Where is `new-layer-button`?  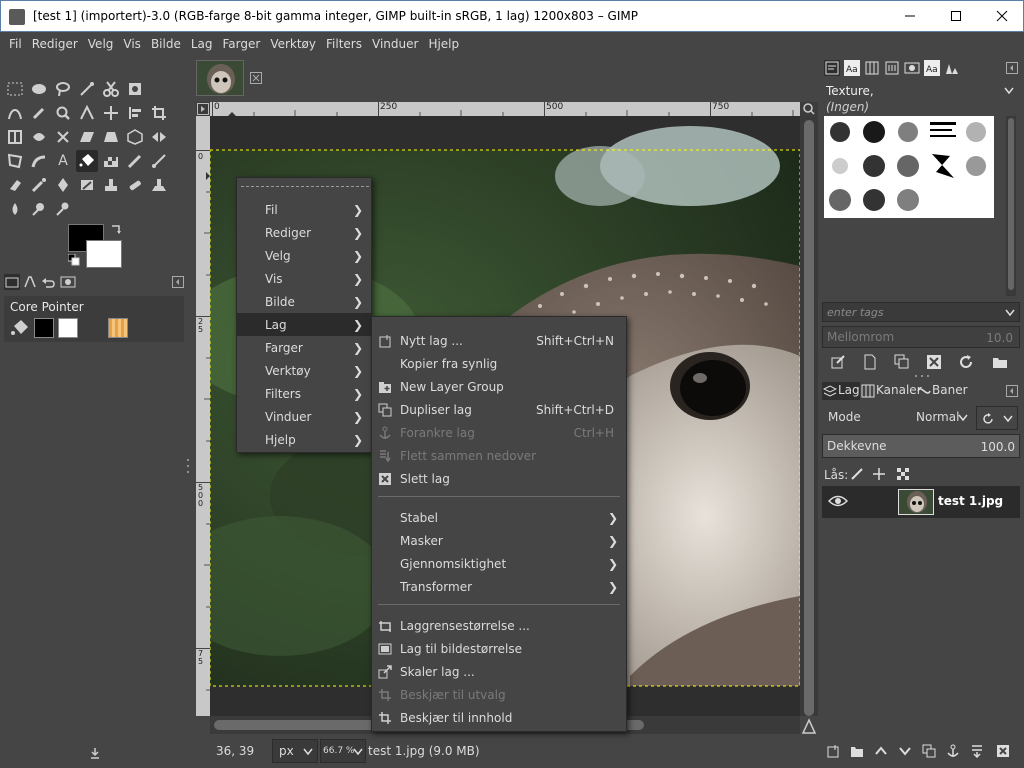
new-layer-button is located at coordinates (833, 751).